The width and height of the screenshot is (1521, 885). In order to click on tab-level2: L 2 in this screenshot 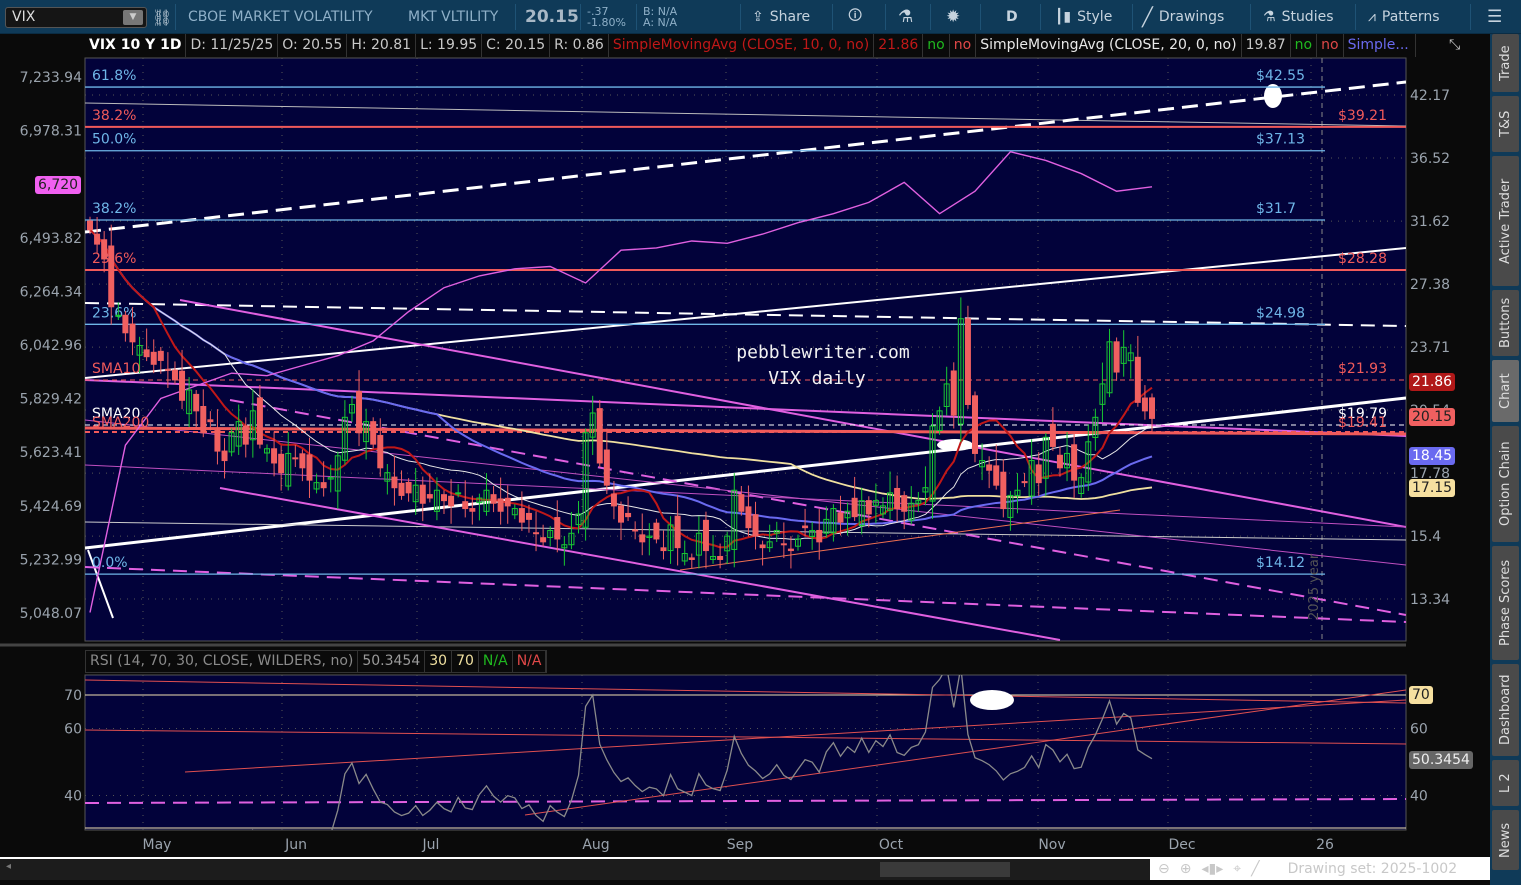, I will do `click(1505, 783)`.